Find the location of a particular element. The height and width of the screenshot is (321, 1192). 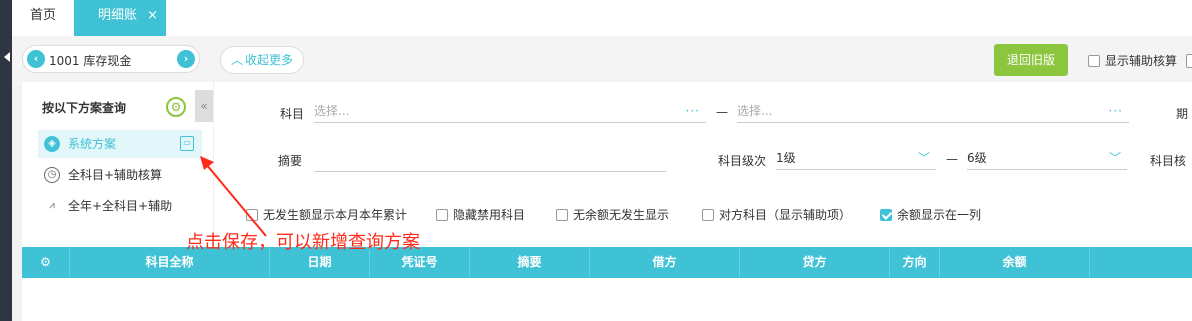

tab-ledger-detail-label: 明细账 is located at coordinates (118, 15).